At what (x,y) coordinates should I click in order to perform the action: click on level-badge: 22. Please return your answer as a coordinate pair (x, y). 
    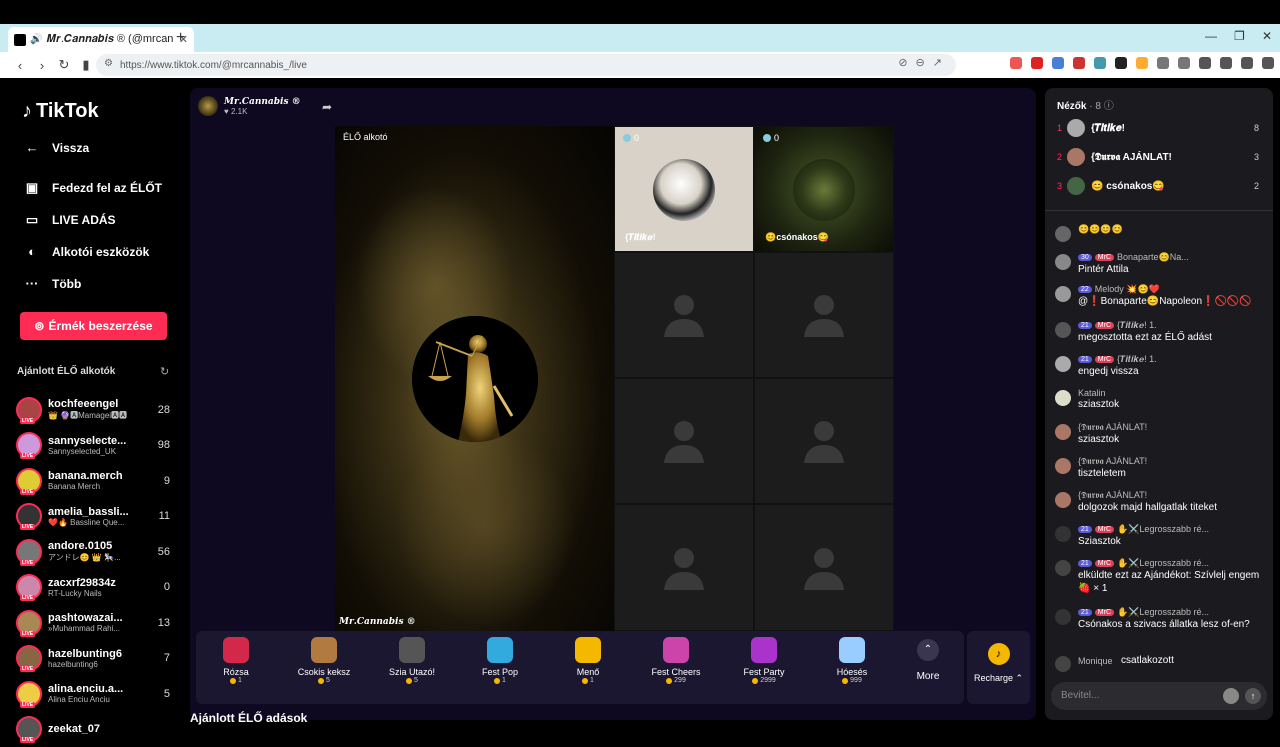
    Looking at the image, I should click on (1085, 289).